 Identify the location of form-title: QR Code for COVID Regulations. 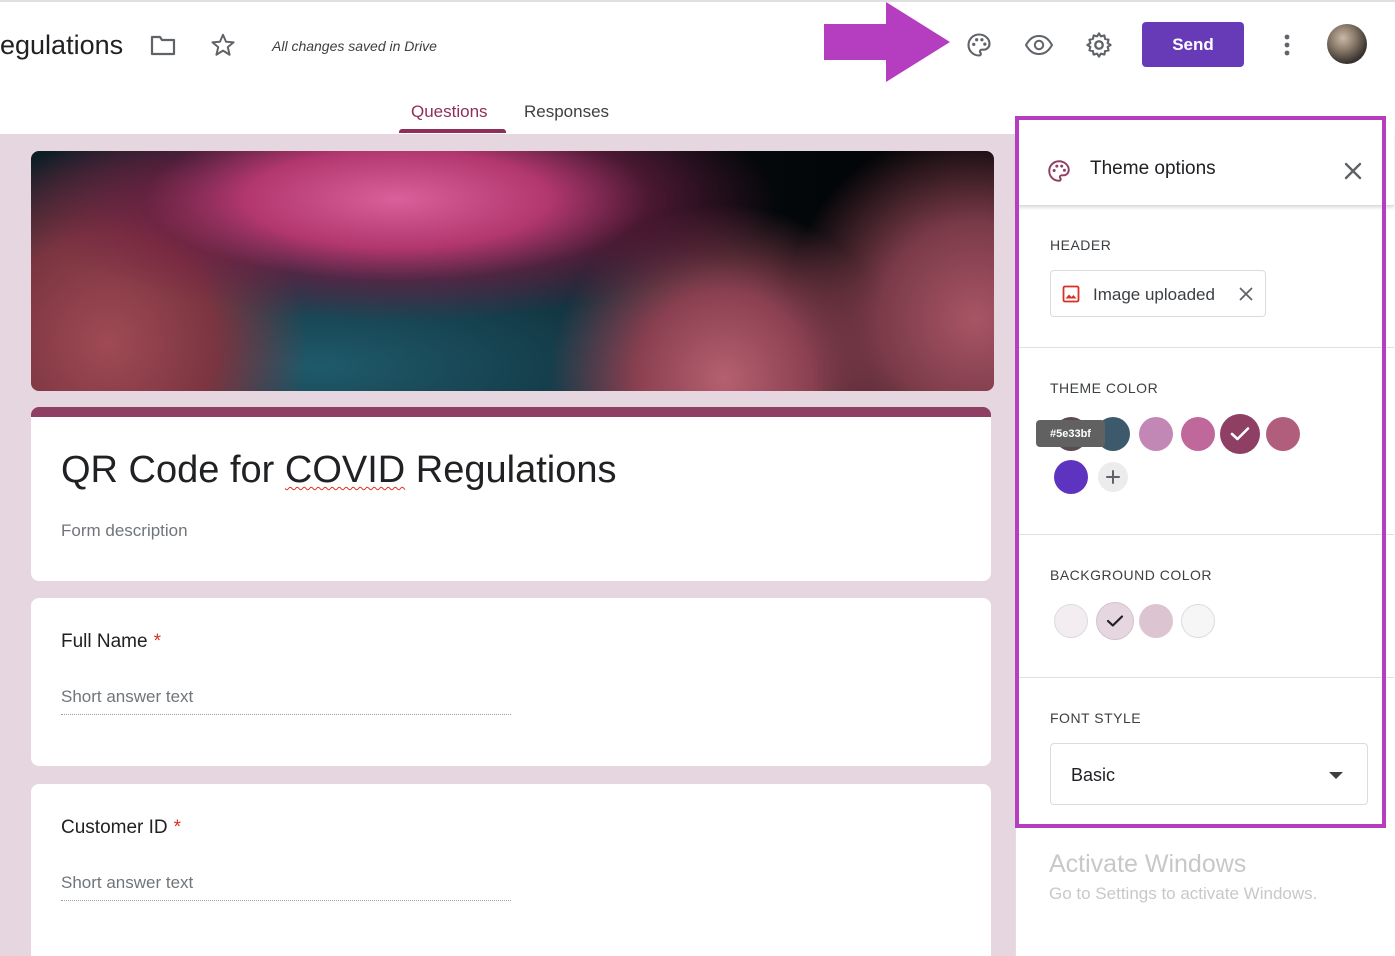
(338, 470).